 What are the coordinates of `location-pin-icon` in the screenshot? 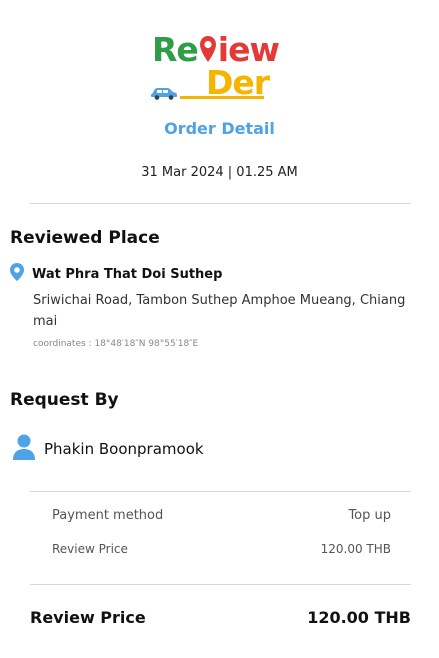 It's located at (17, 274).